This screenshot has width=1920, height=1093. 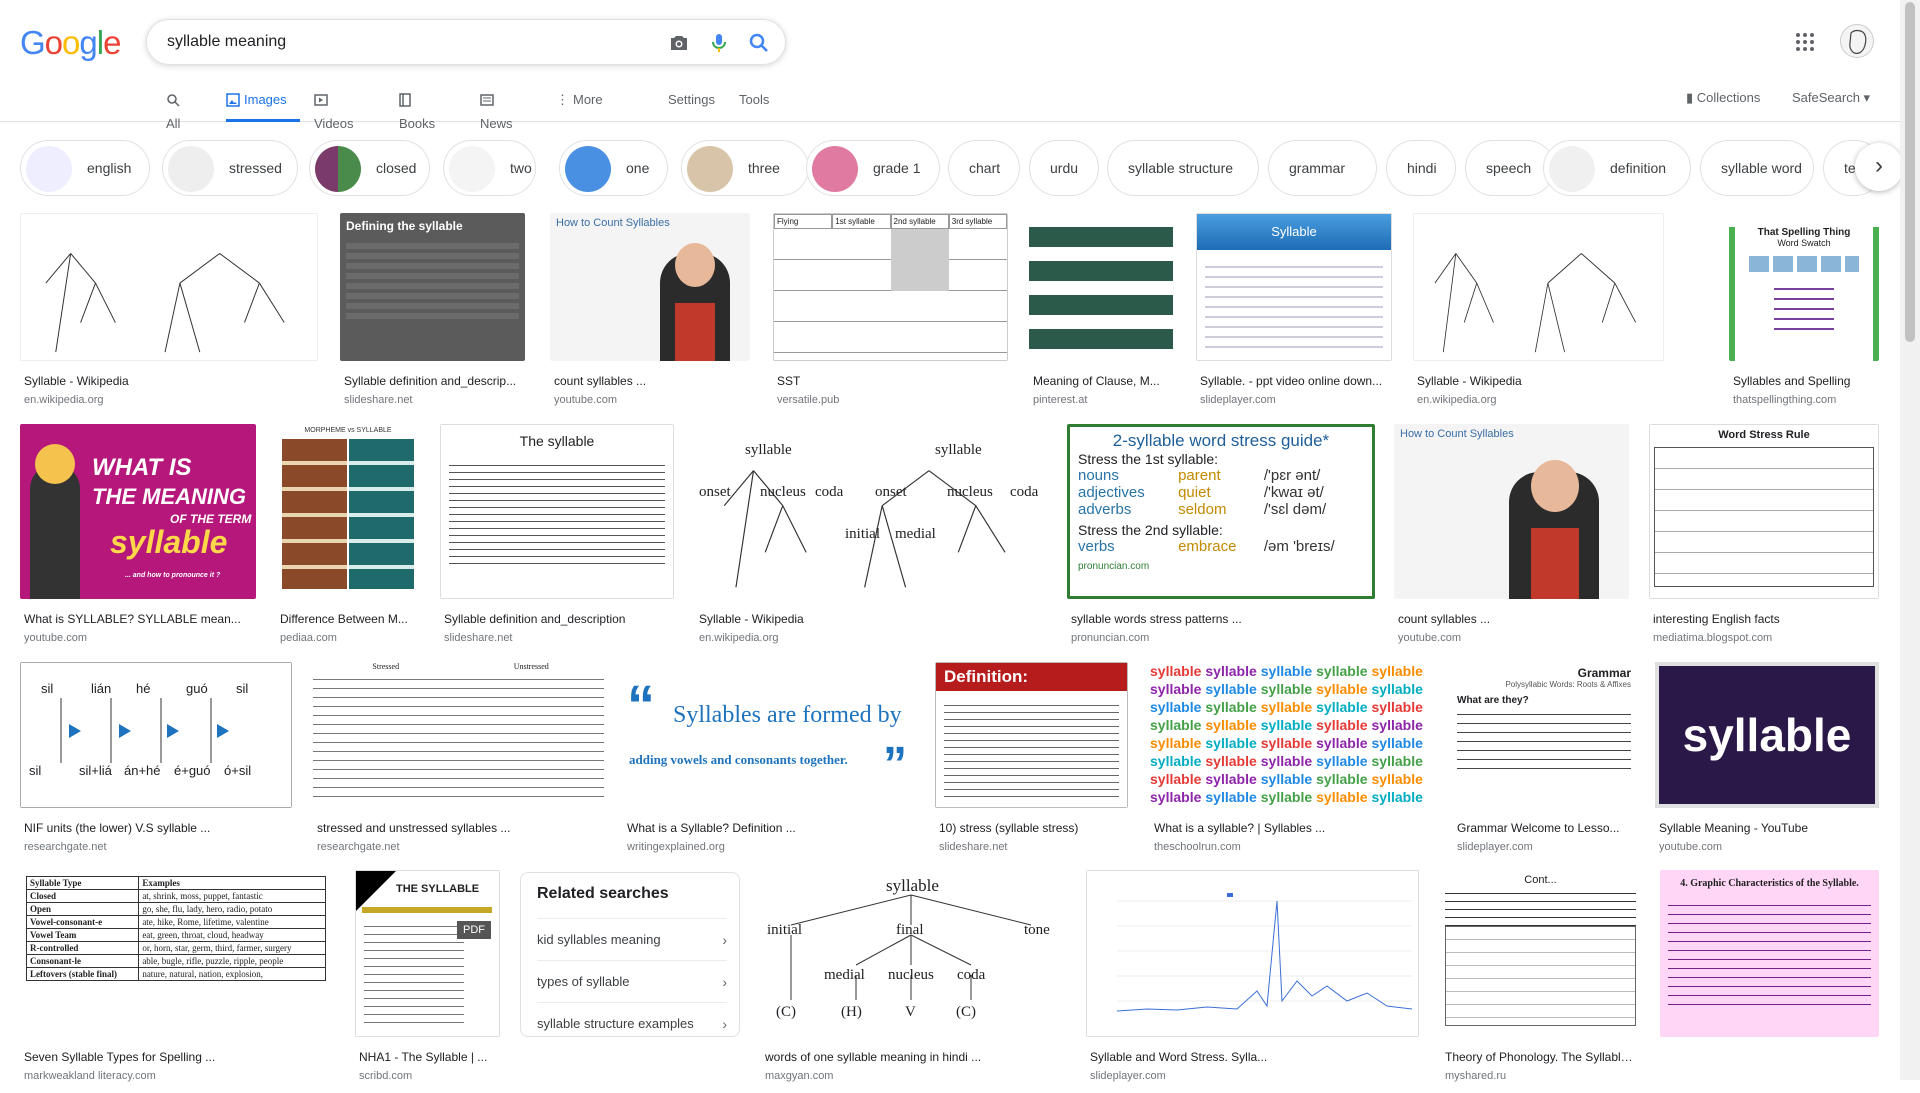 I want to click on result-title: Syllable definition and_description, so click(x=557, y=619).